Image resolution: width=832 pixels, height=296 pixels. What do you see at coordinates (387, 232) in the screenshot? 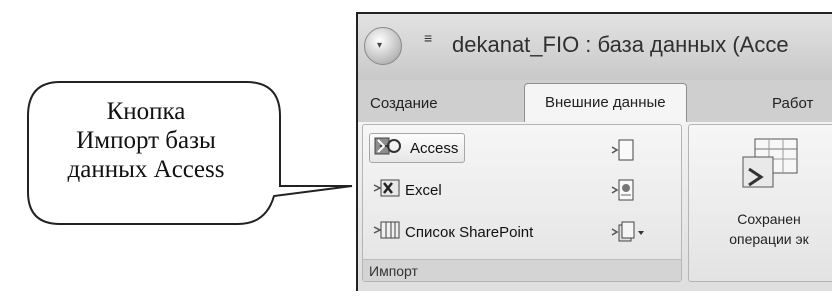
I see `sharepoint-list-icon` at bounding box center [387, 232].